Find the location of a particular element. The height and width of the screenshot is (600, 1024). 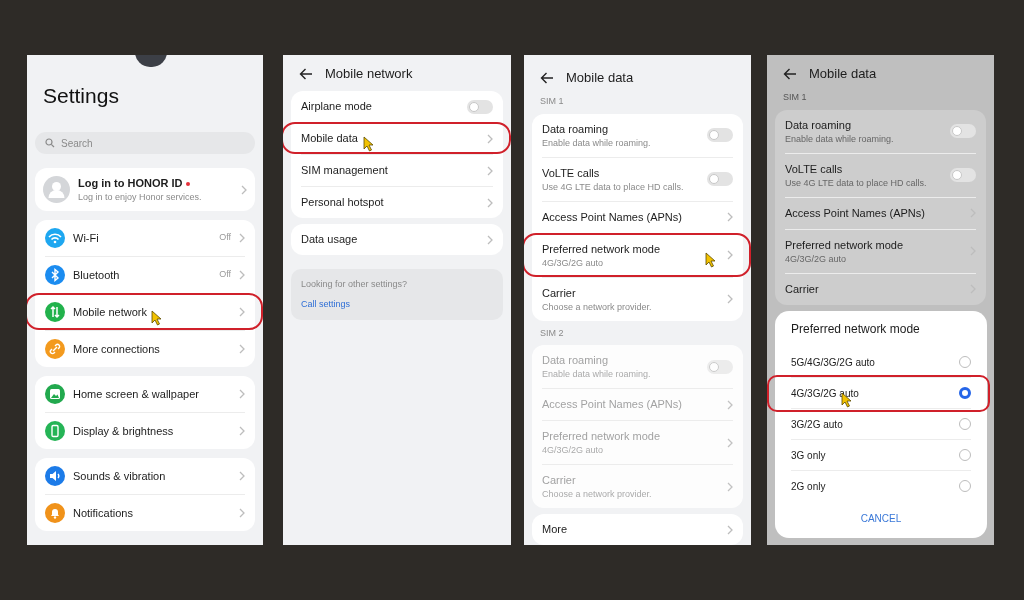

row-subtitle: Choose a network provider. is located at coordinates (597, 494).